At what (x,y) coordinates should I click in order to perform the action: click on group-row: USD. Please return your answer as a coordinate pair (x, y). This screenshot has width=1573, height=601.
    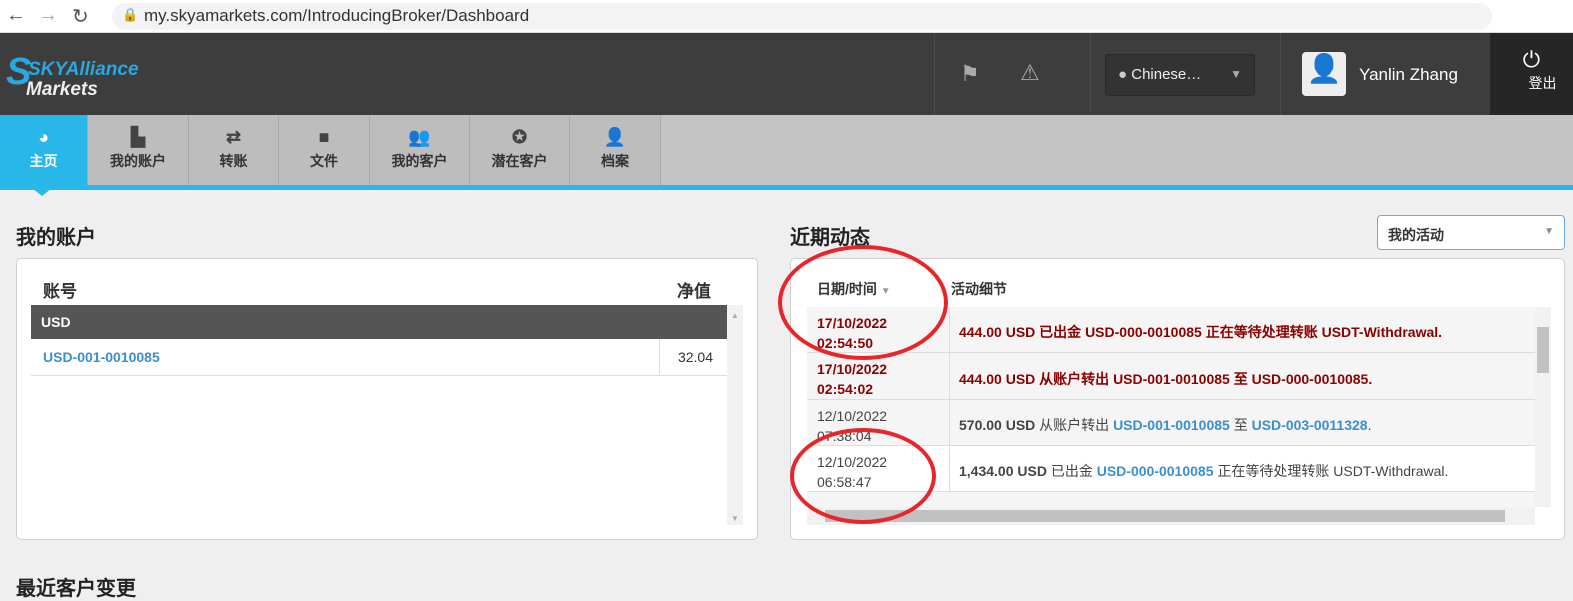
    Looking at the image, I should click on (379, 322).